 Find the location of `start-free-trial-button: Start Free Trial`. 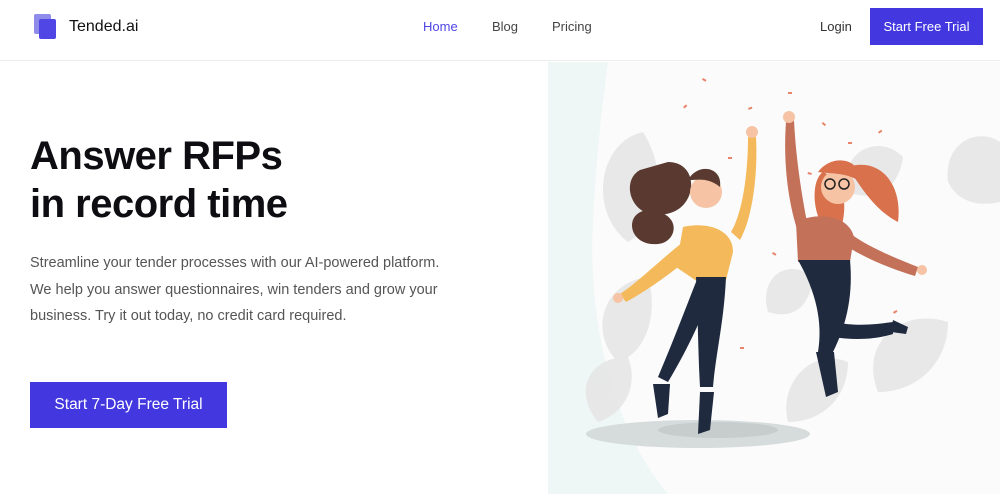

start-free-trial-button: Start Free Trial is located at coordinates (926, 26).